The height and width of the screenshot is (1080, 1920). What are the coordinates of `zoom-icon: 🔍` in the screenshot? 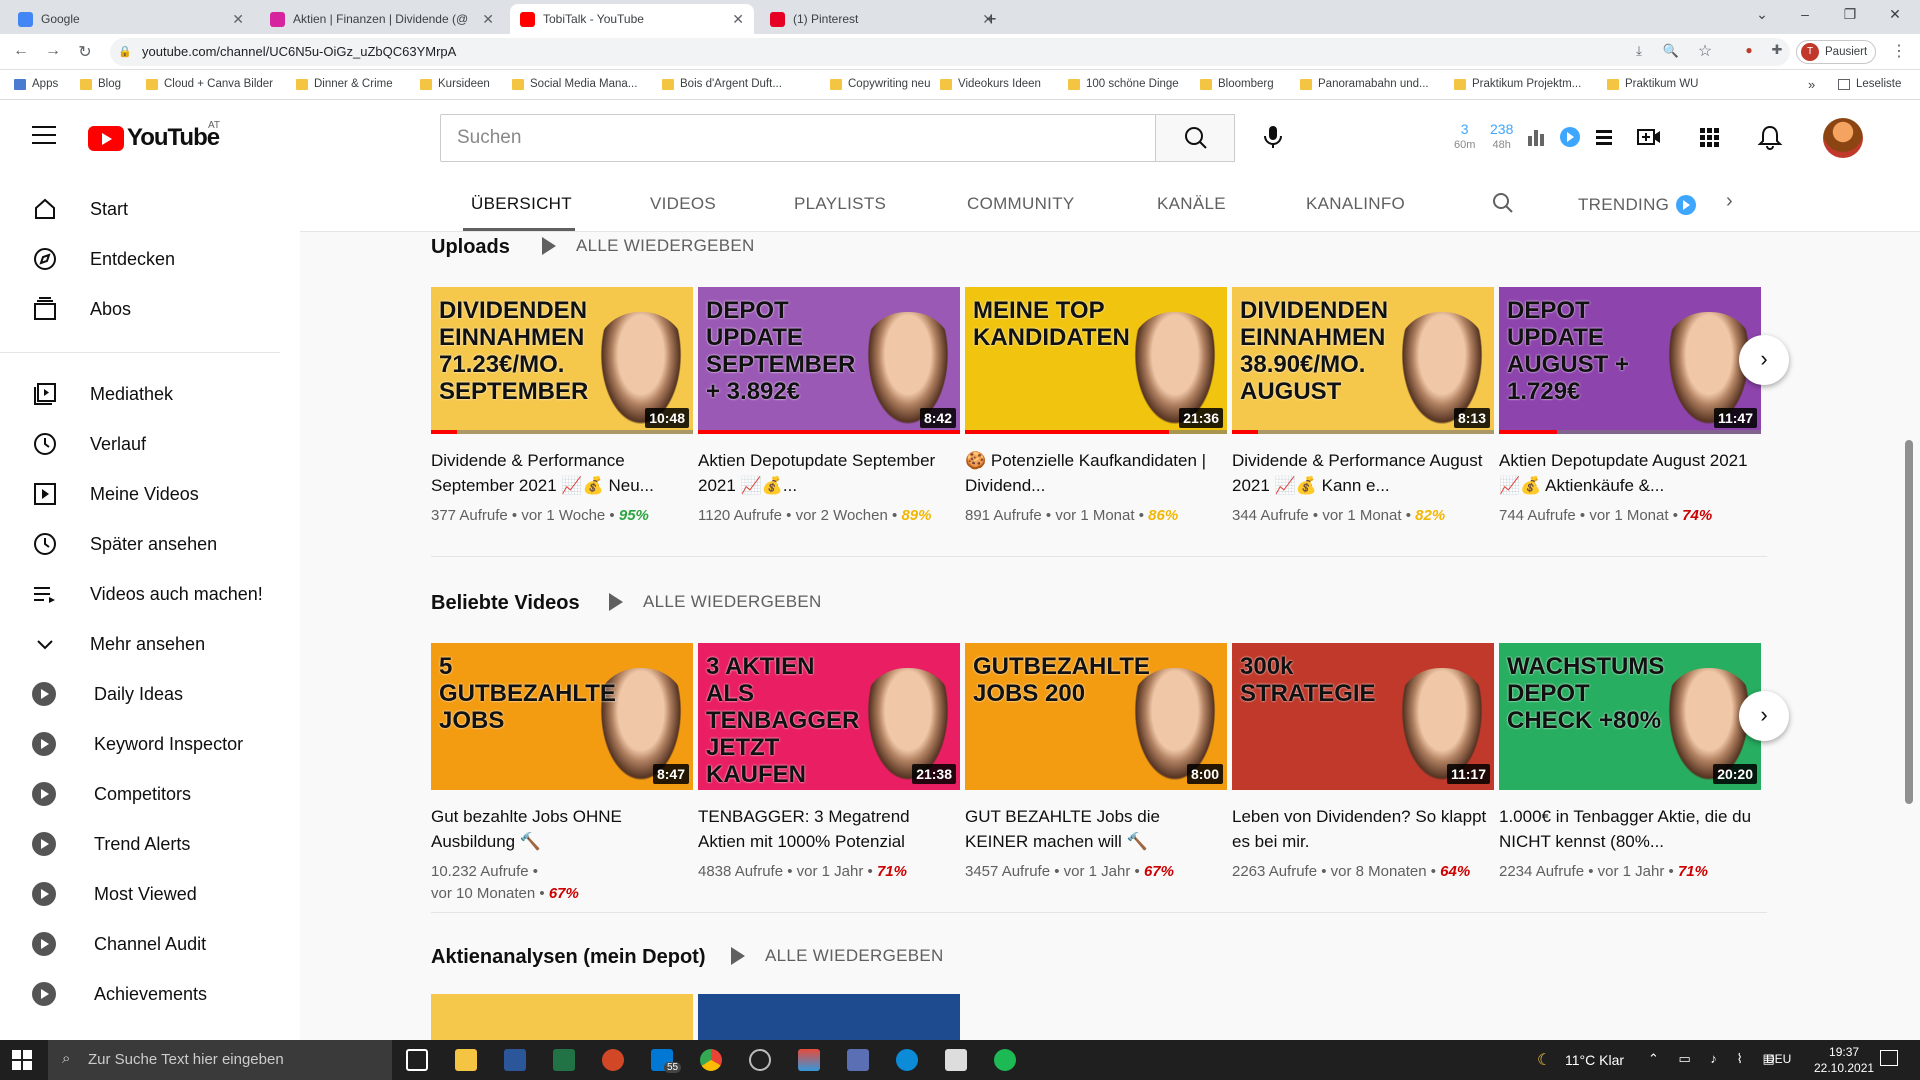 It's located at (1671, 51).